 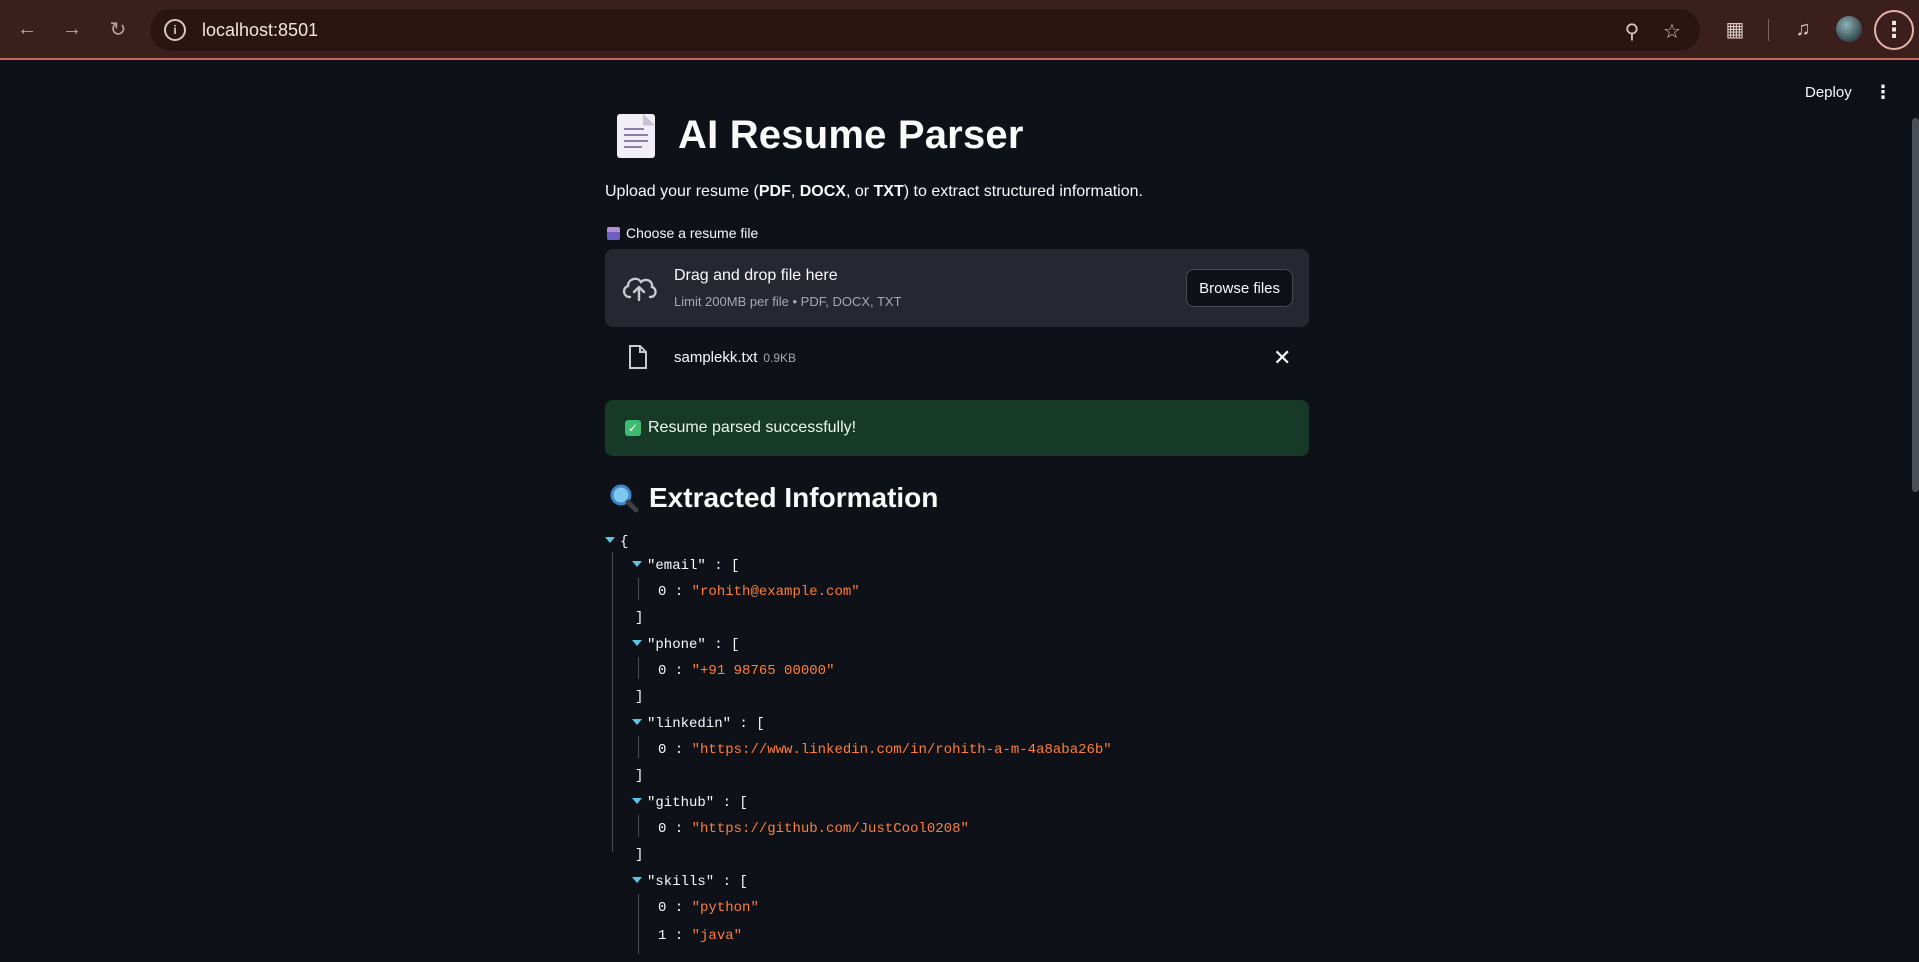 What do you see at coordinates (1915, 305) in the screenshot?
I see `page-scrollbar` at bounding box center [1915, 305].